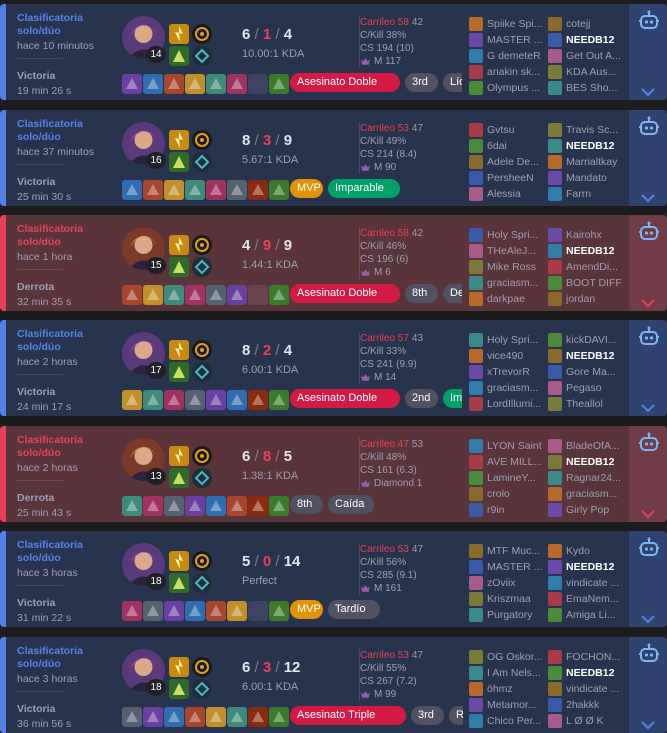  I want to click on player-entry: Gvtsu, so click(508, 130).